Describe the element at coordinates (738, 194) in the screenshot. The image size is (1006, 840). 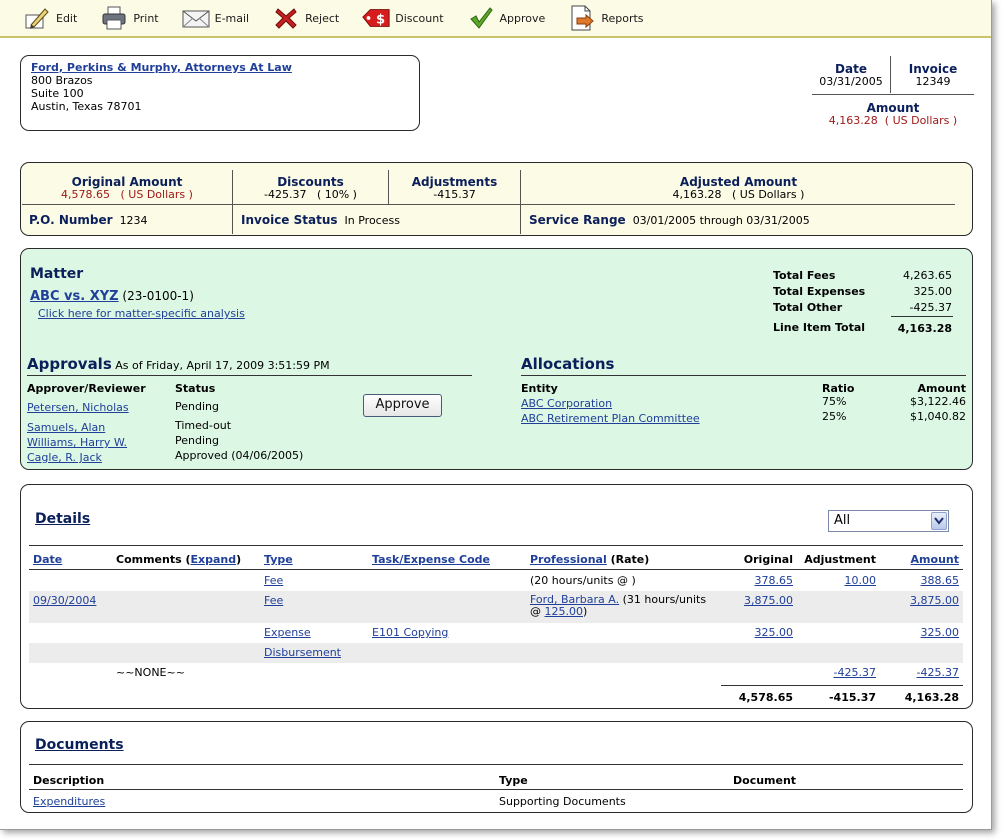
I see `adjusted-amount-value: 4,163.28 ( US Dollars )` at that location.